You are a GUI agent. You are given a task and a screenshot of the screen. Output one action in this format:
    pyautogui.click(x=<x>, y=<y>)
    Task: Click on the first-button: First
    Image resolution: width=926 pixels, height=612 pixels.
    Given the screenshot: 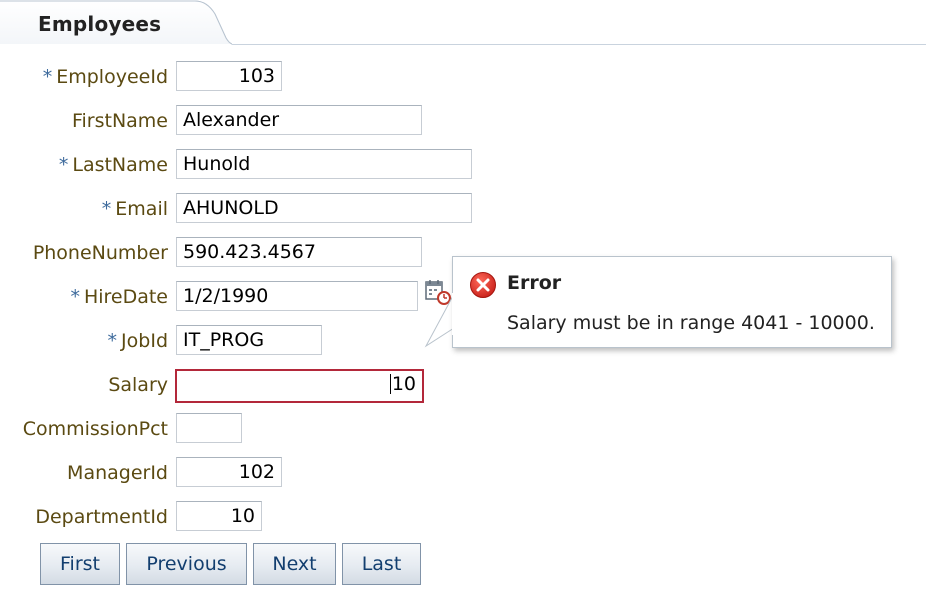 What is the action you would take?
    pyautogui.click(x=80, y=564)
    